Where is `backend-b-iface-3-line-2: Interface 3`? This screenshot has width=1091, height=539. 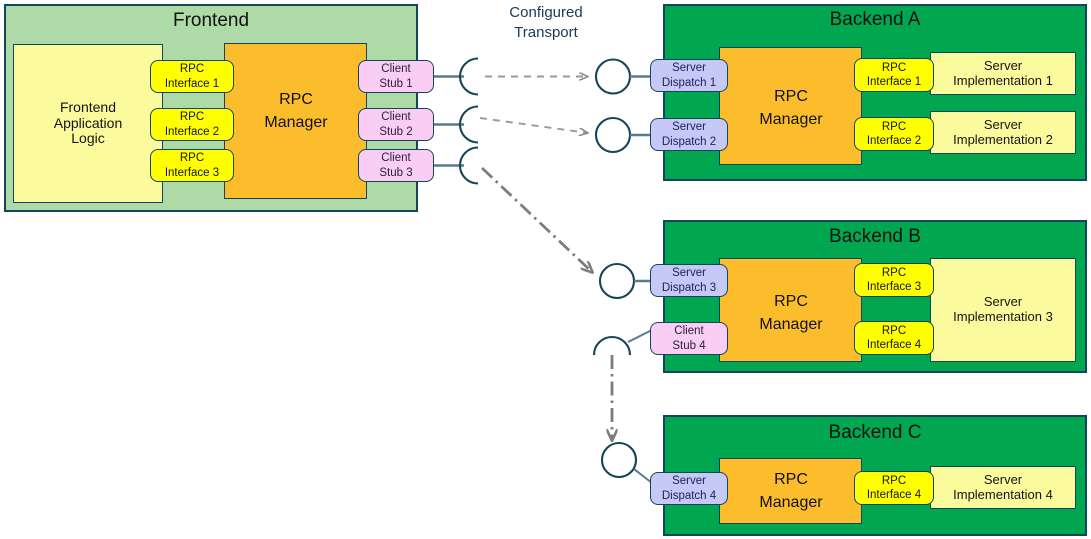 backend-b-iface-3-line-2: Interface 3 is located at coordinates (894, 287).